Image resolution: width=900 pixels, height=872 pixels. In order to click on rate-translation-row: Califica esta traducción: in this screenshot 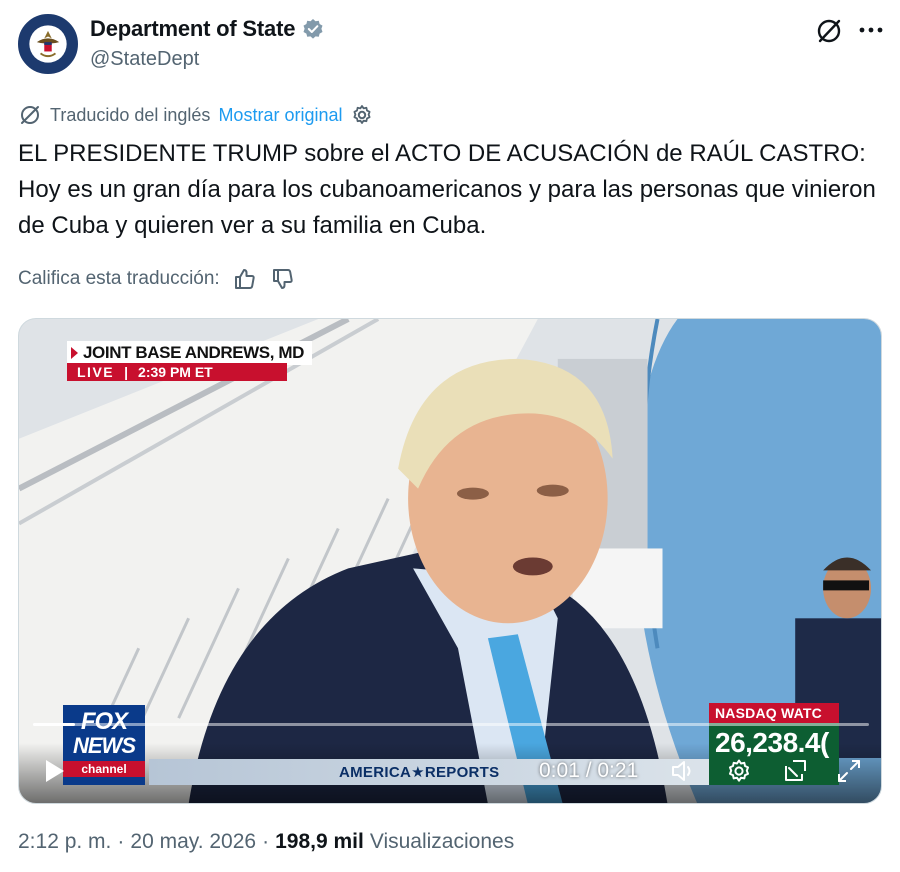, I will do `click(157, 279)`.